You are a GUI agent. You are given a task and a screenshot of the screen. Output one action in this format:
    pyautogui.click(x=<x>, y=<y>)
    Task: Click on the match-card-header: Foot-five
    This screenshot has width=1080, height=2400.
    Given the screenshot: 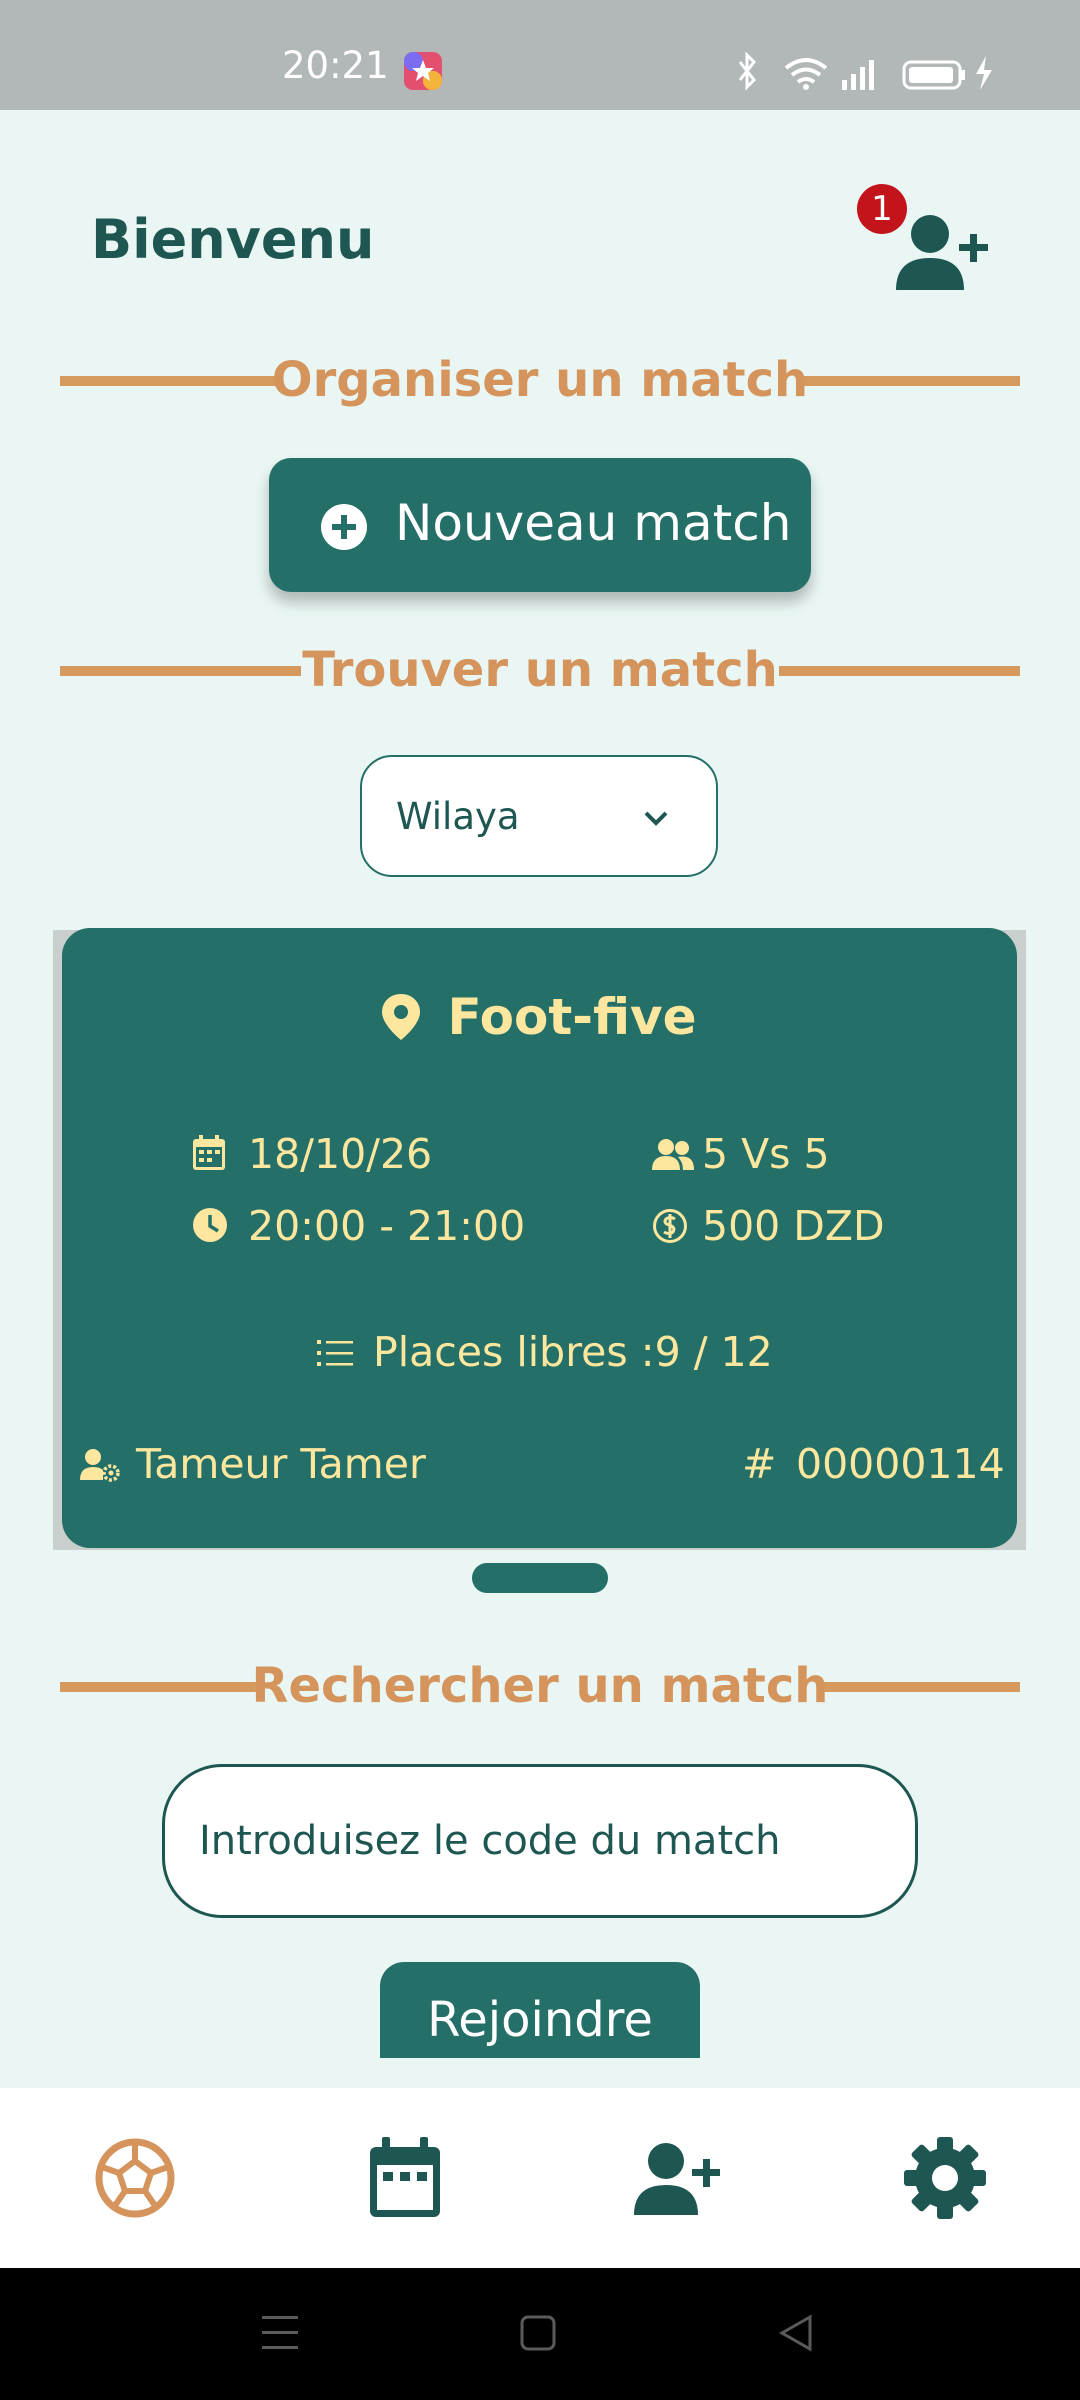 What is the action you would take?
    pyautogui.click(x=539, y=1017)
    